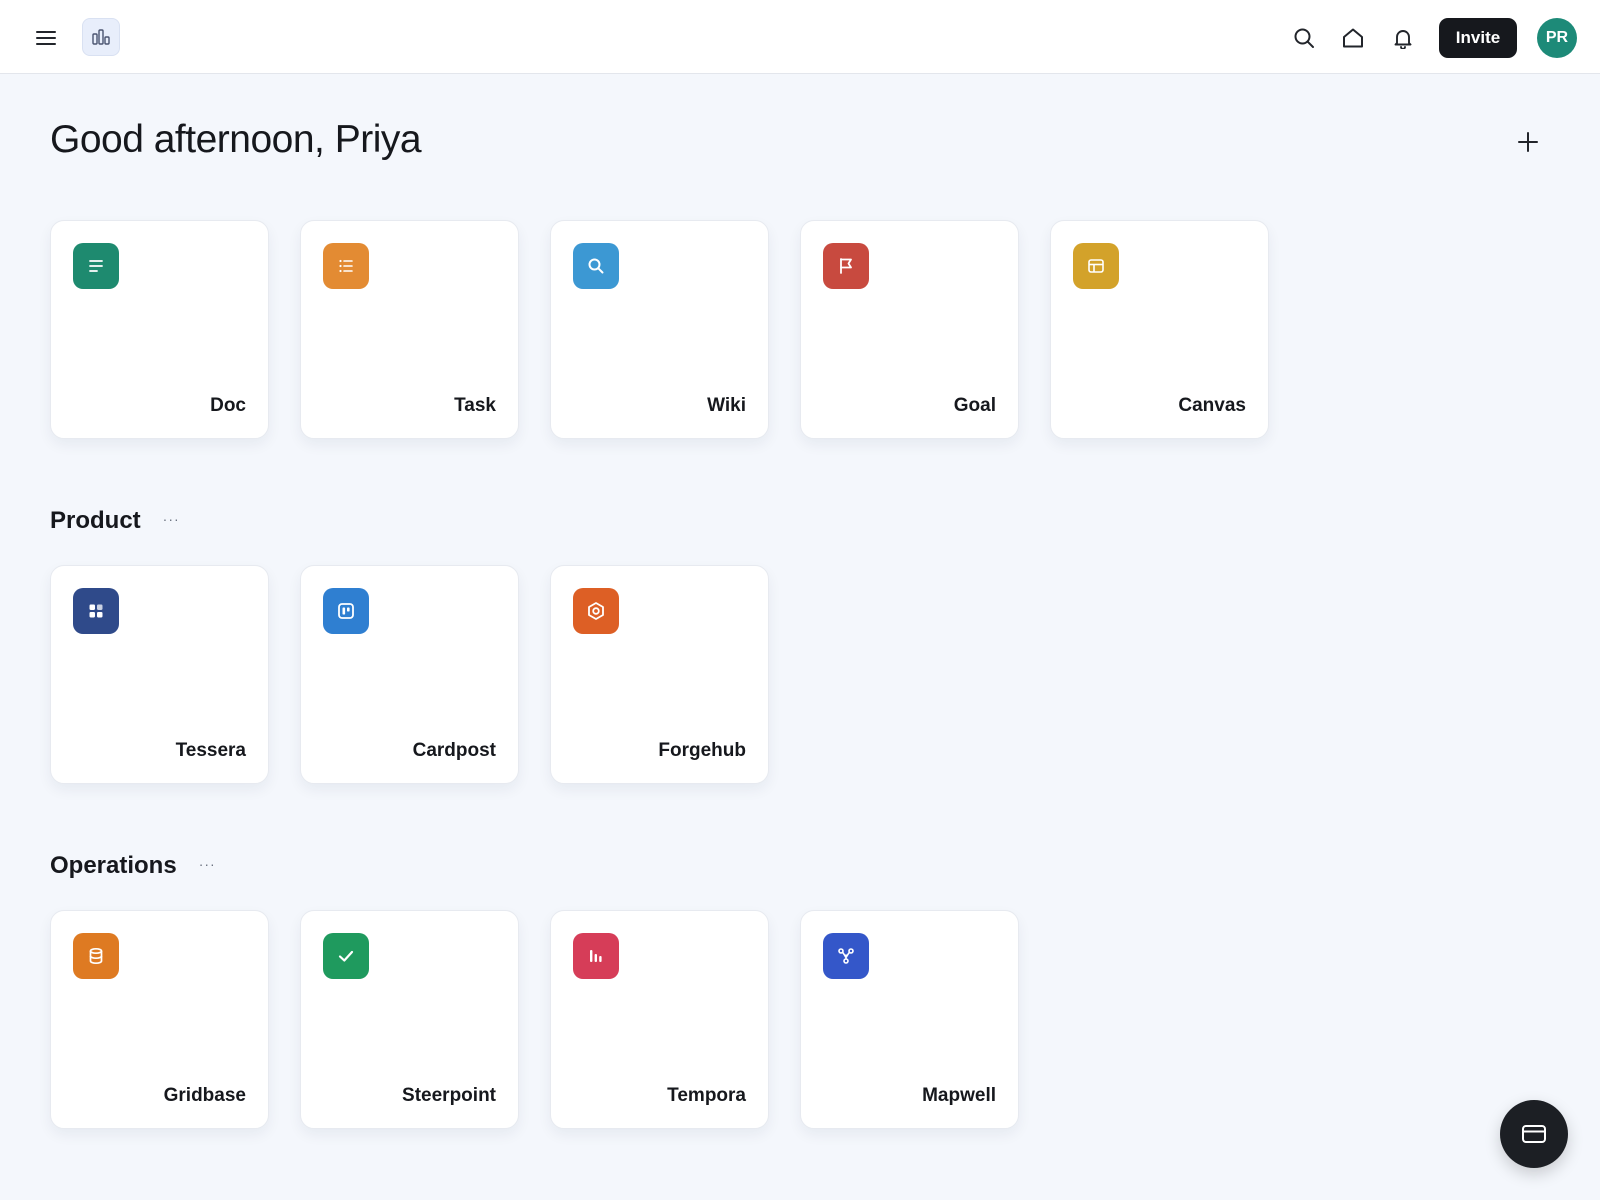 The width and height of the screenshot is (1600, 1200). Describe the element at coordinates (1403, 38) in the screenshot. I see `bell-icon` at that location.